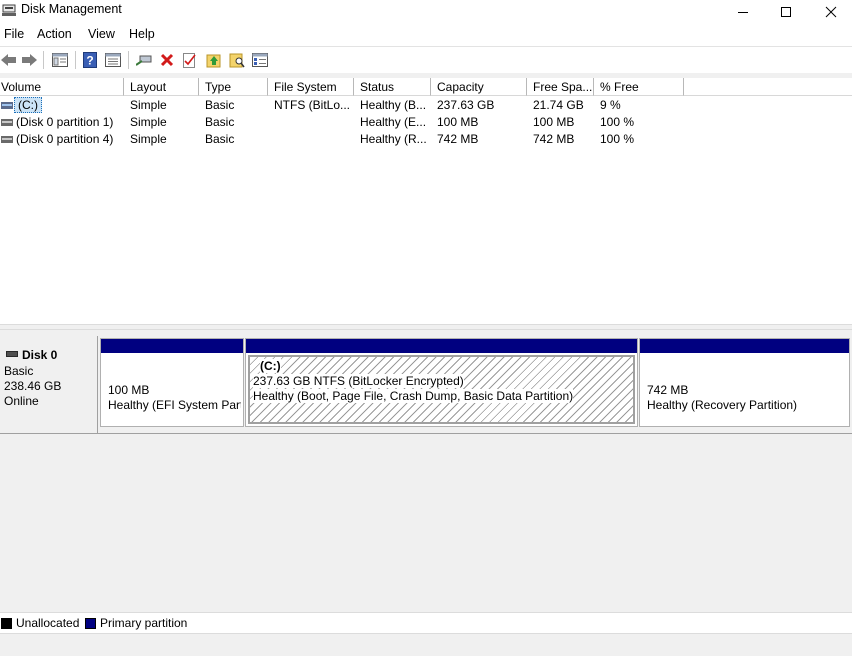 This screenshot has width=852, height=656. Describe the element at coordinates (358, 381) in the screenshot. I see `partition-size: 237.63 GB NTFS (BitLocker Encrypted)` at that location.